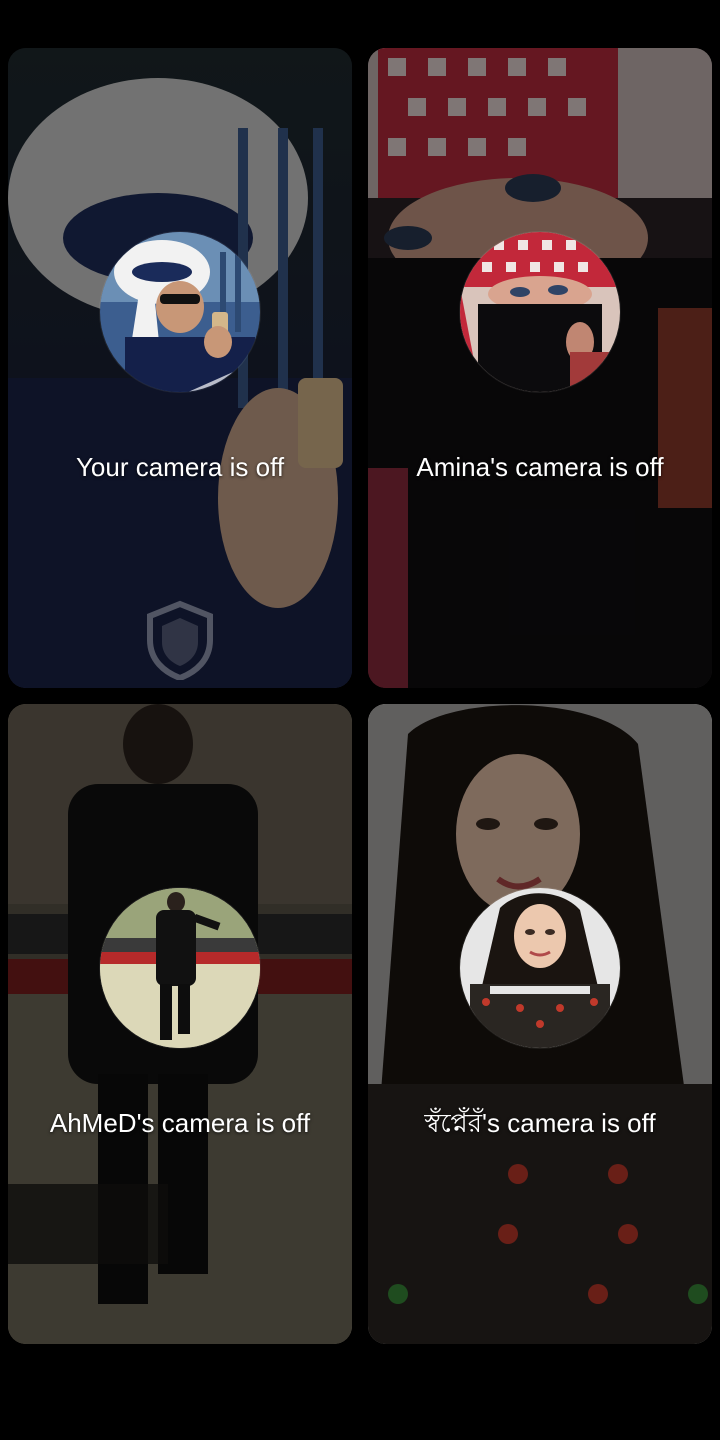 The height and width of the screenshot is (1440, 720). Describe the element at coordinates (540, 467) in the screenshot. I see `camera-off-status: Amina's camera is off` at that location.